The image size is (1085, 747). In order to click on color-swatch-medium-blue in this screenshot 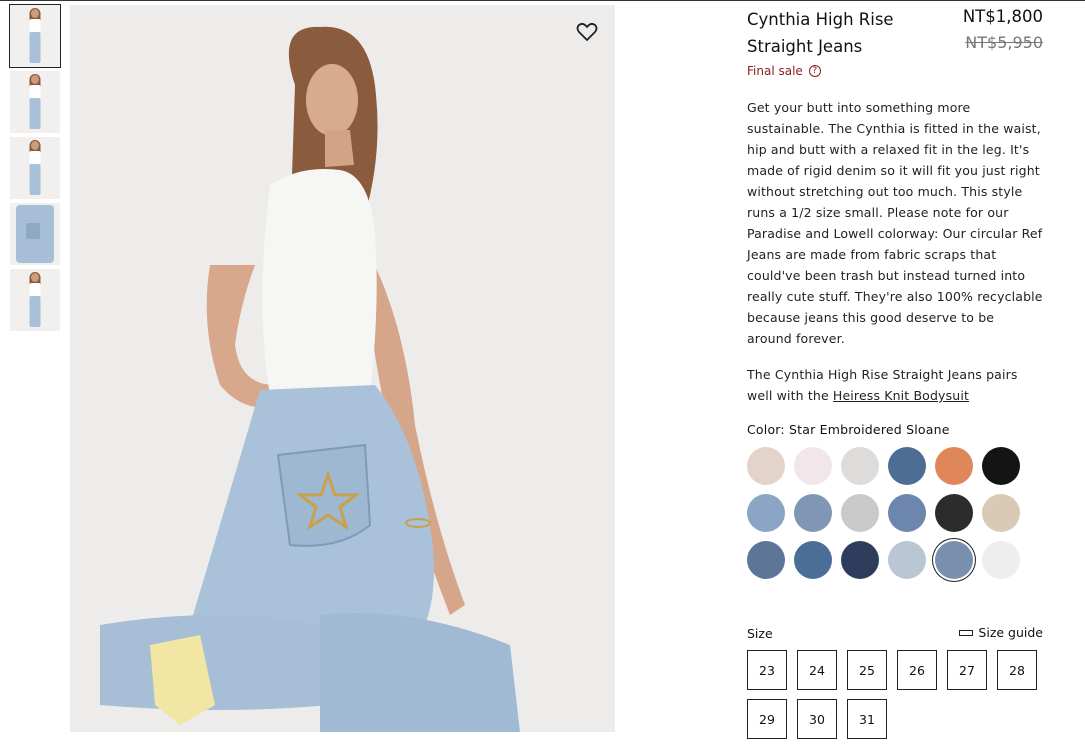, I will do `click(813, 560)`.